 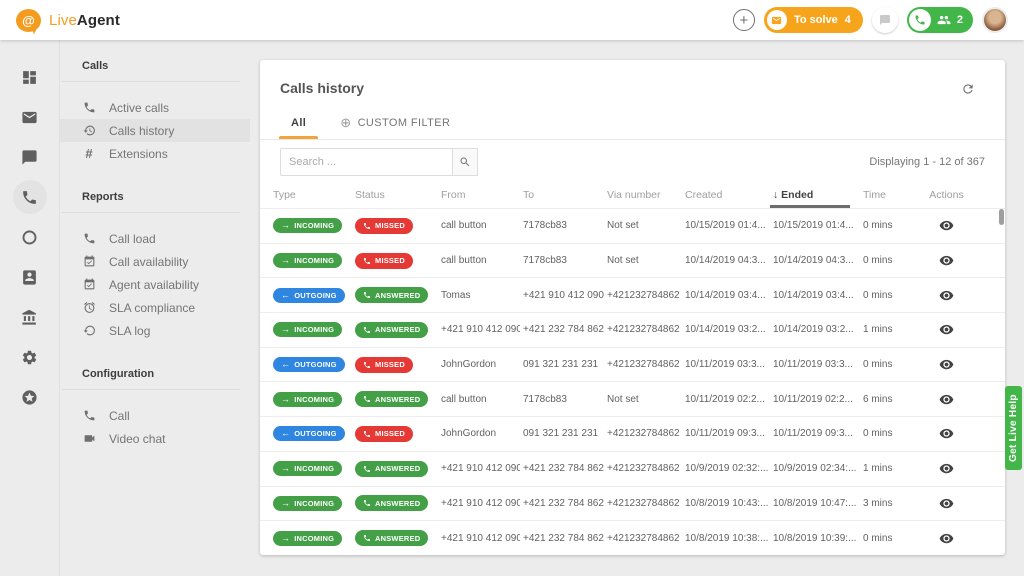 What do you see at coordinates (30, 357) in the screenshot?
I see `rail-item-settings` at bounding box center [30, 357].